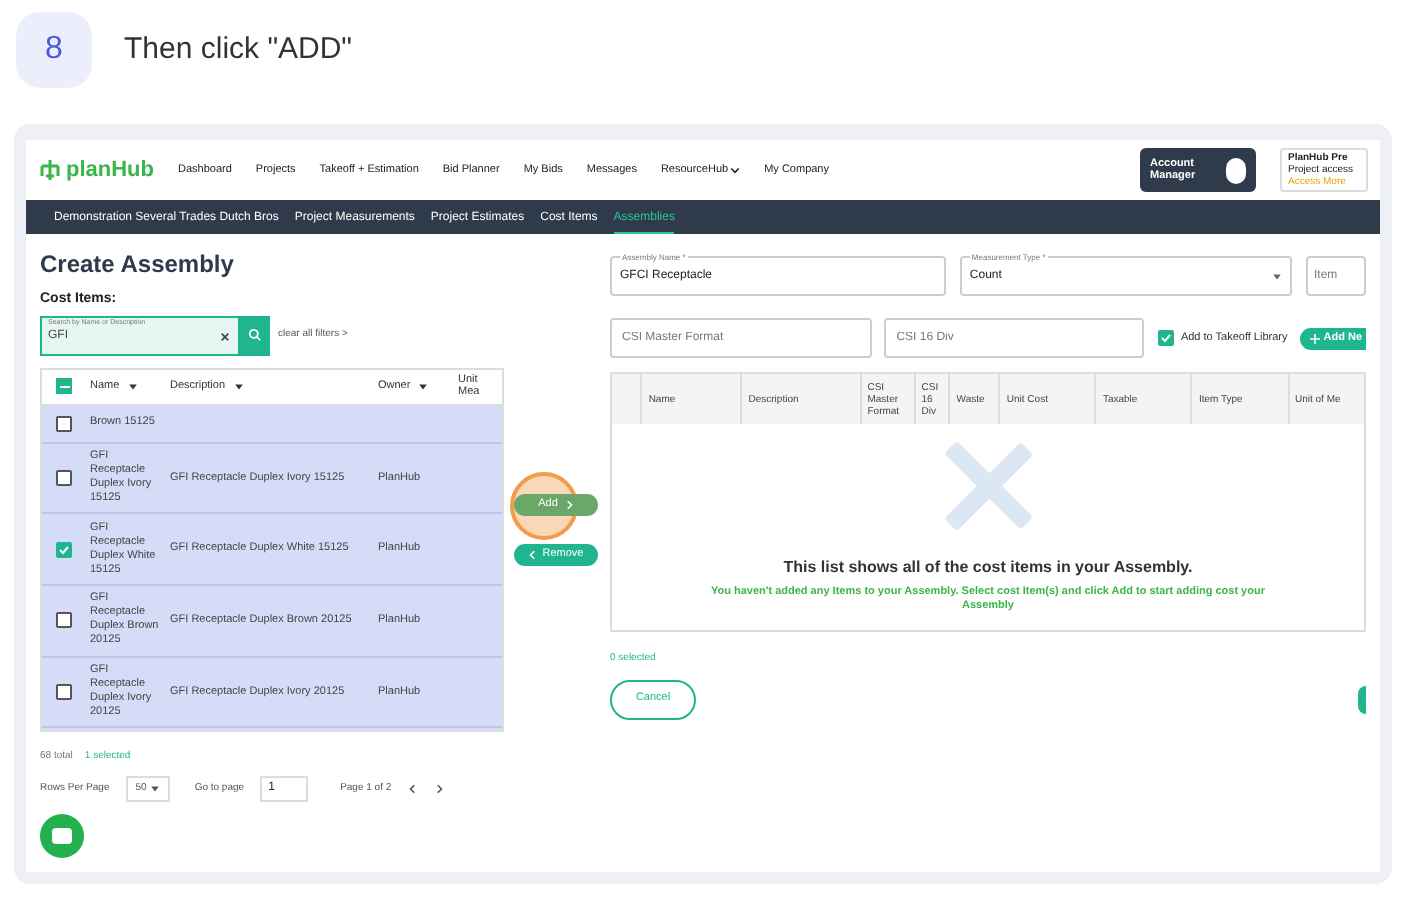 Image resolution: width=1412 pixels, height=914 pixels. Describe the element at coordinates (238, 49) in the screenshot. I see `step-instruction: Then click "ADD"` at that location.